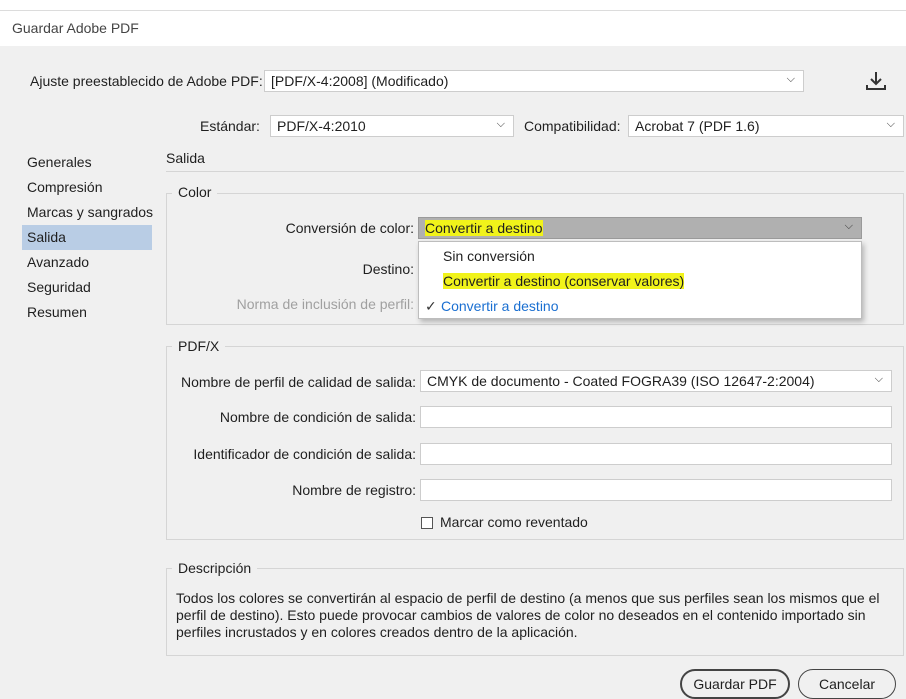  Describe the element at coordinates (427, 523) in the screenshot. I see `trapped-checkbox` at that location.